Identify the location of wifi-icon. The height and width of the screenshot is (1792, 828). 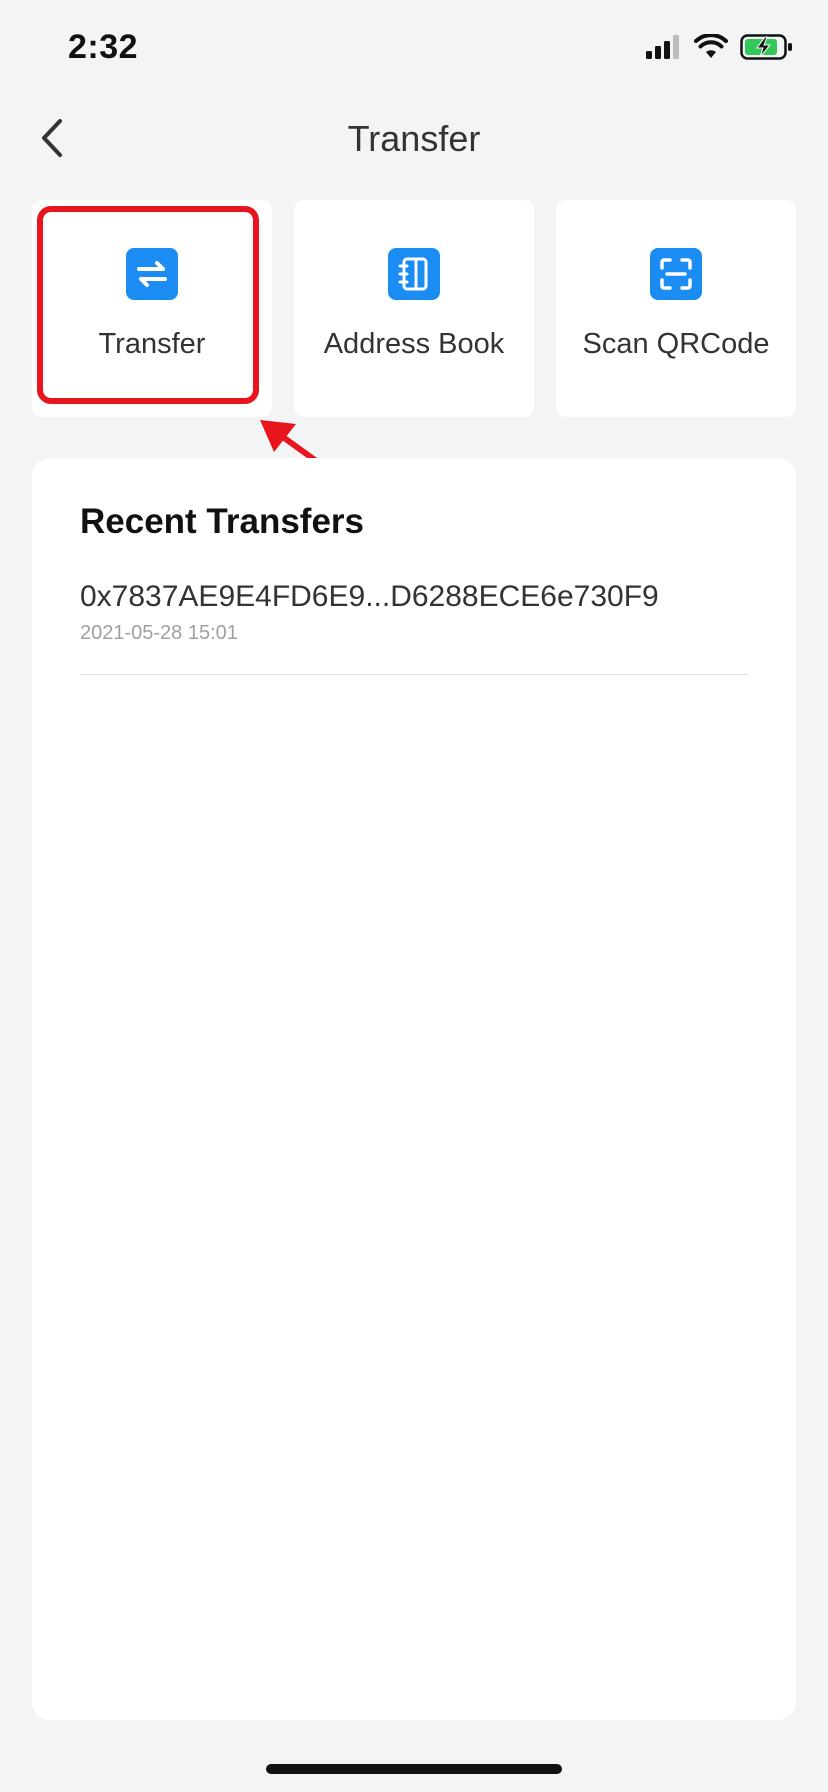
(711, 49).